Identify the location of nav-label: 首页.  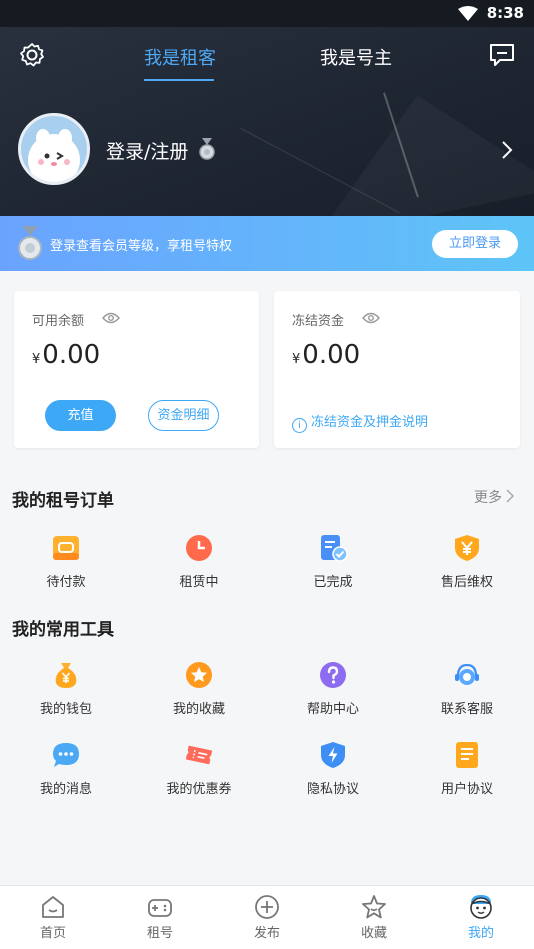
(52, 933).